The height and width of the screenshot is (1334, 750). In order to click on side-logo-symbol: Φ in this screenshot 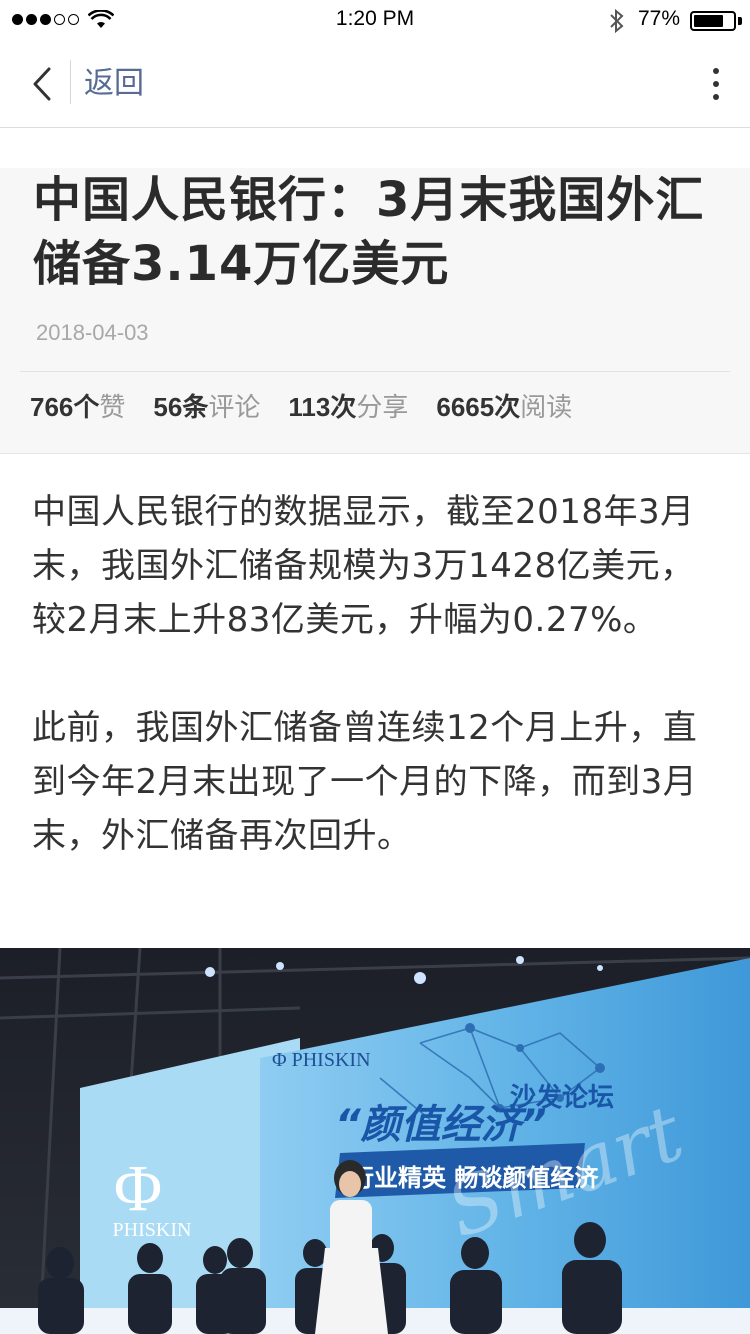, I will do `click(138, 1188)`.